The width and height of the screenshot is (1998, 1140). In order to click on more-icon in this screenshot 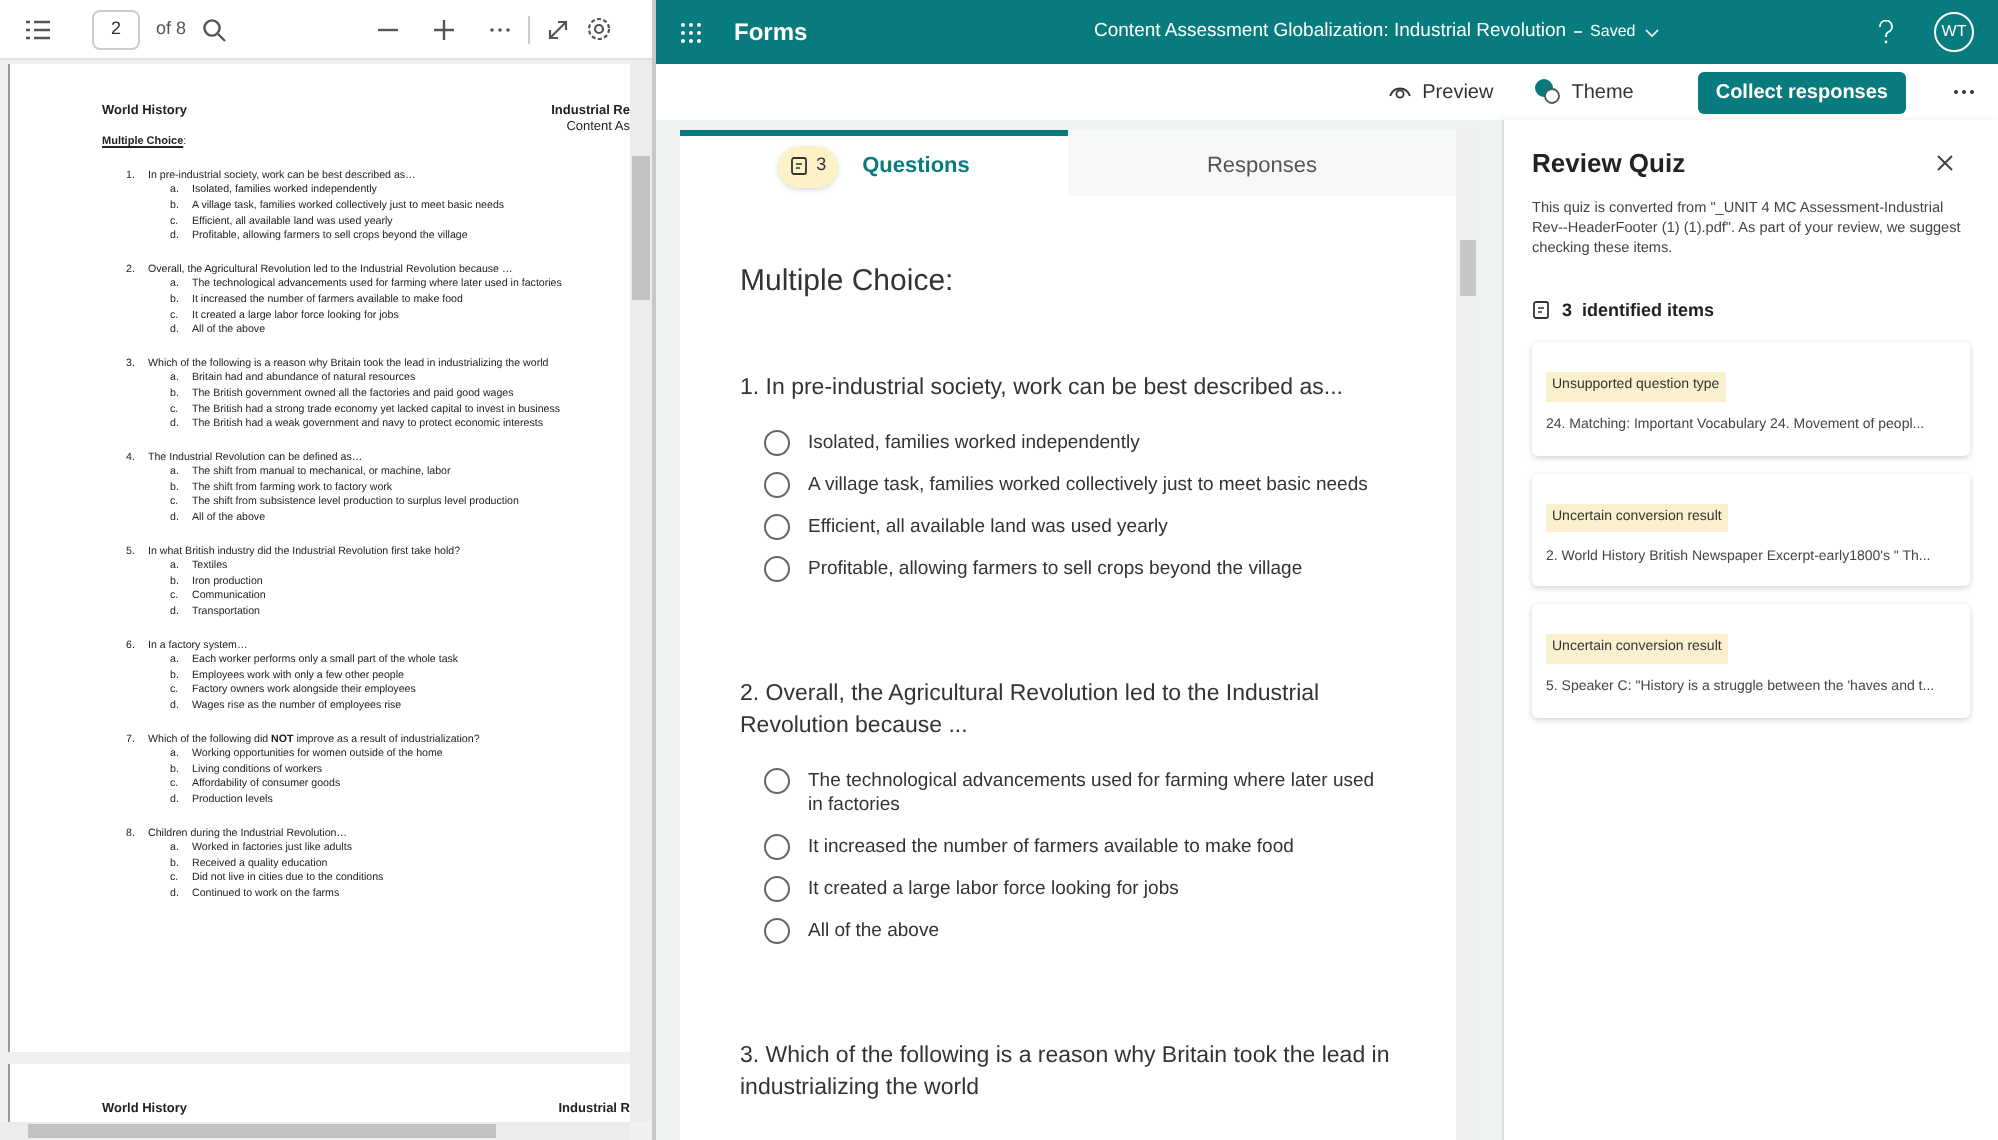, I will do `click(1964, 92)`.